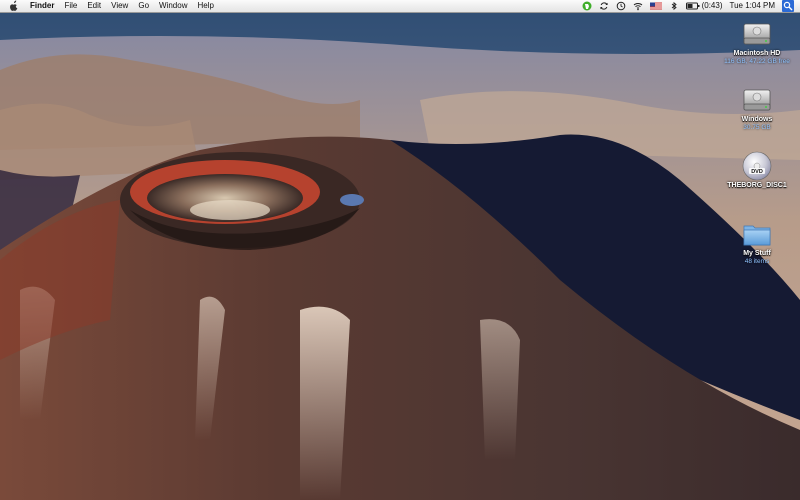  Describe the element at coordinates (757, 166) in the screenshot. I see `dvd-icon: DVD` at that location.